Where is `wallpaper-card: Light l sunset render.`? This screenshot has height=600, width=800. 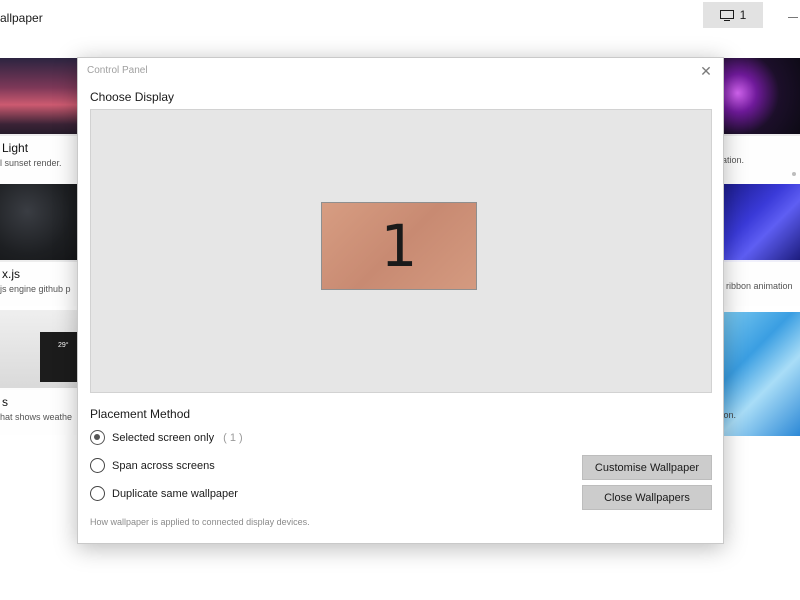
wallpaper-card: Light l sunset render. is located at coordinates (39, 119).